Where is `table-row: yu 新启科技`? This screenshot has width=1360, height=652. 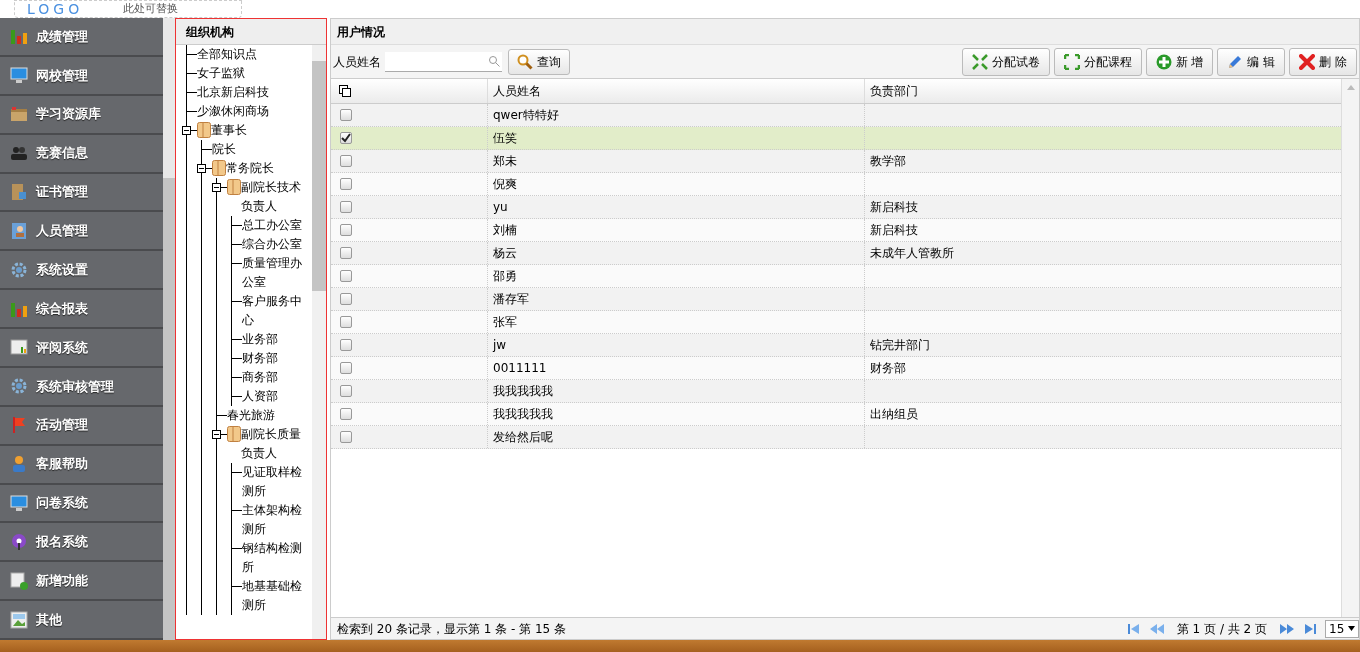 table-row: yu 新启科技 is located at coordinates (836, 207).